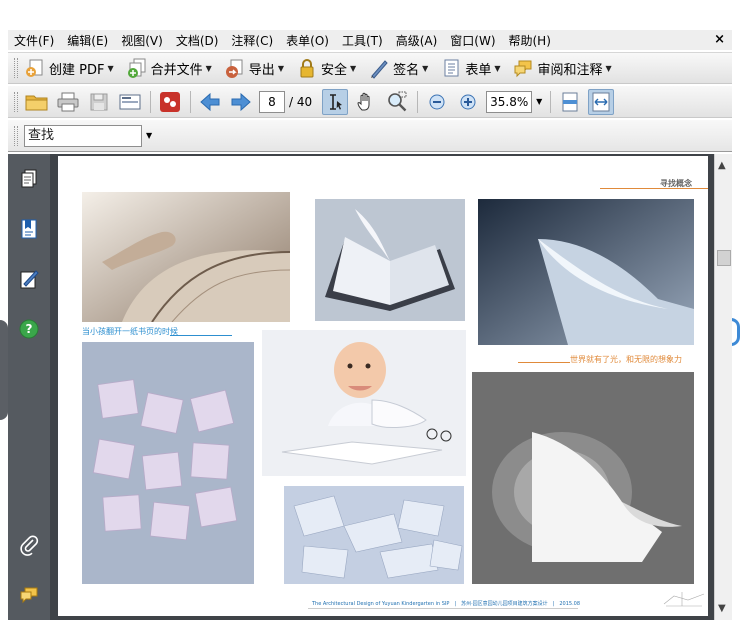  I want to click on sign-button: 签名 ▼, so click(398, 68).